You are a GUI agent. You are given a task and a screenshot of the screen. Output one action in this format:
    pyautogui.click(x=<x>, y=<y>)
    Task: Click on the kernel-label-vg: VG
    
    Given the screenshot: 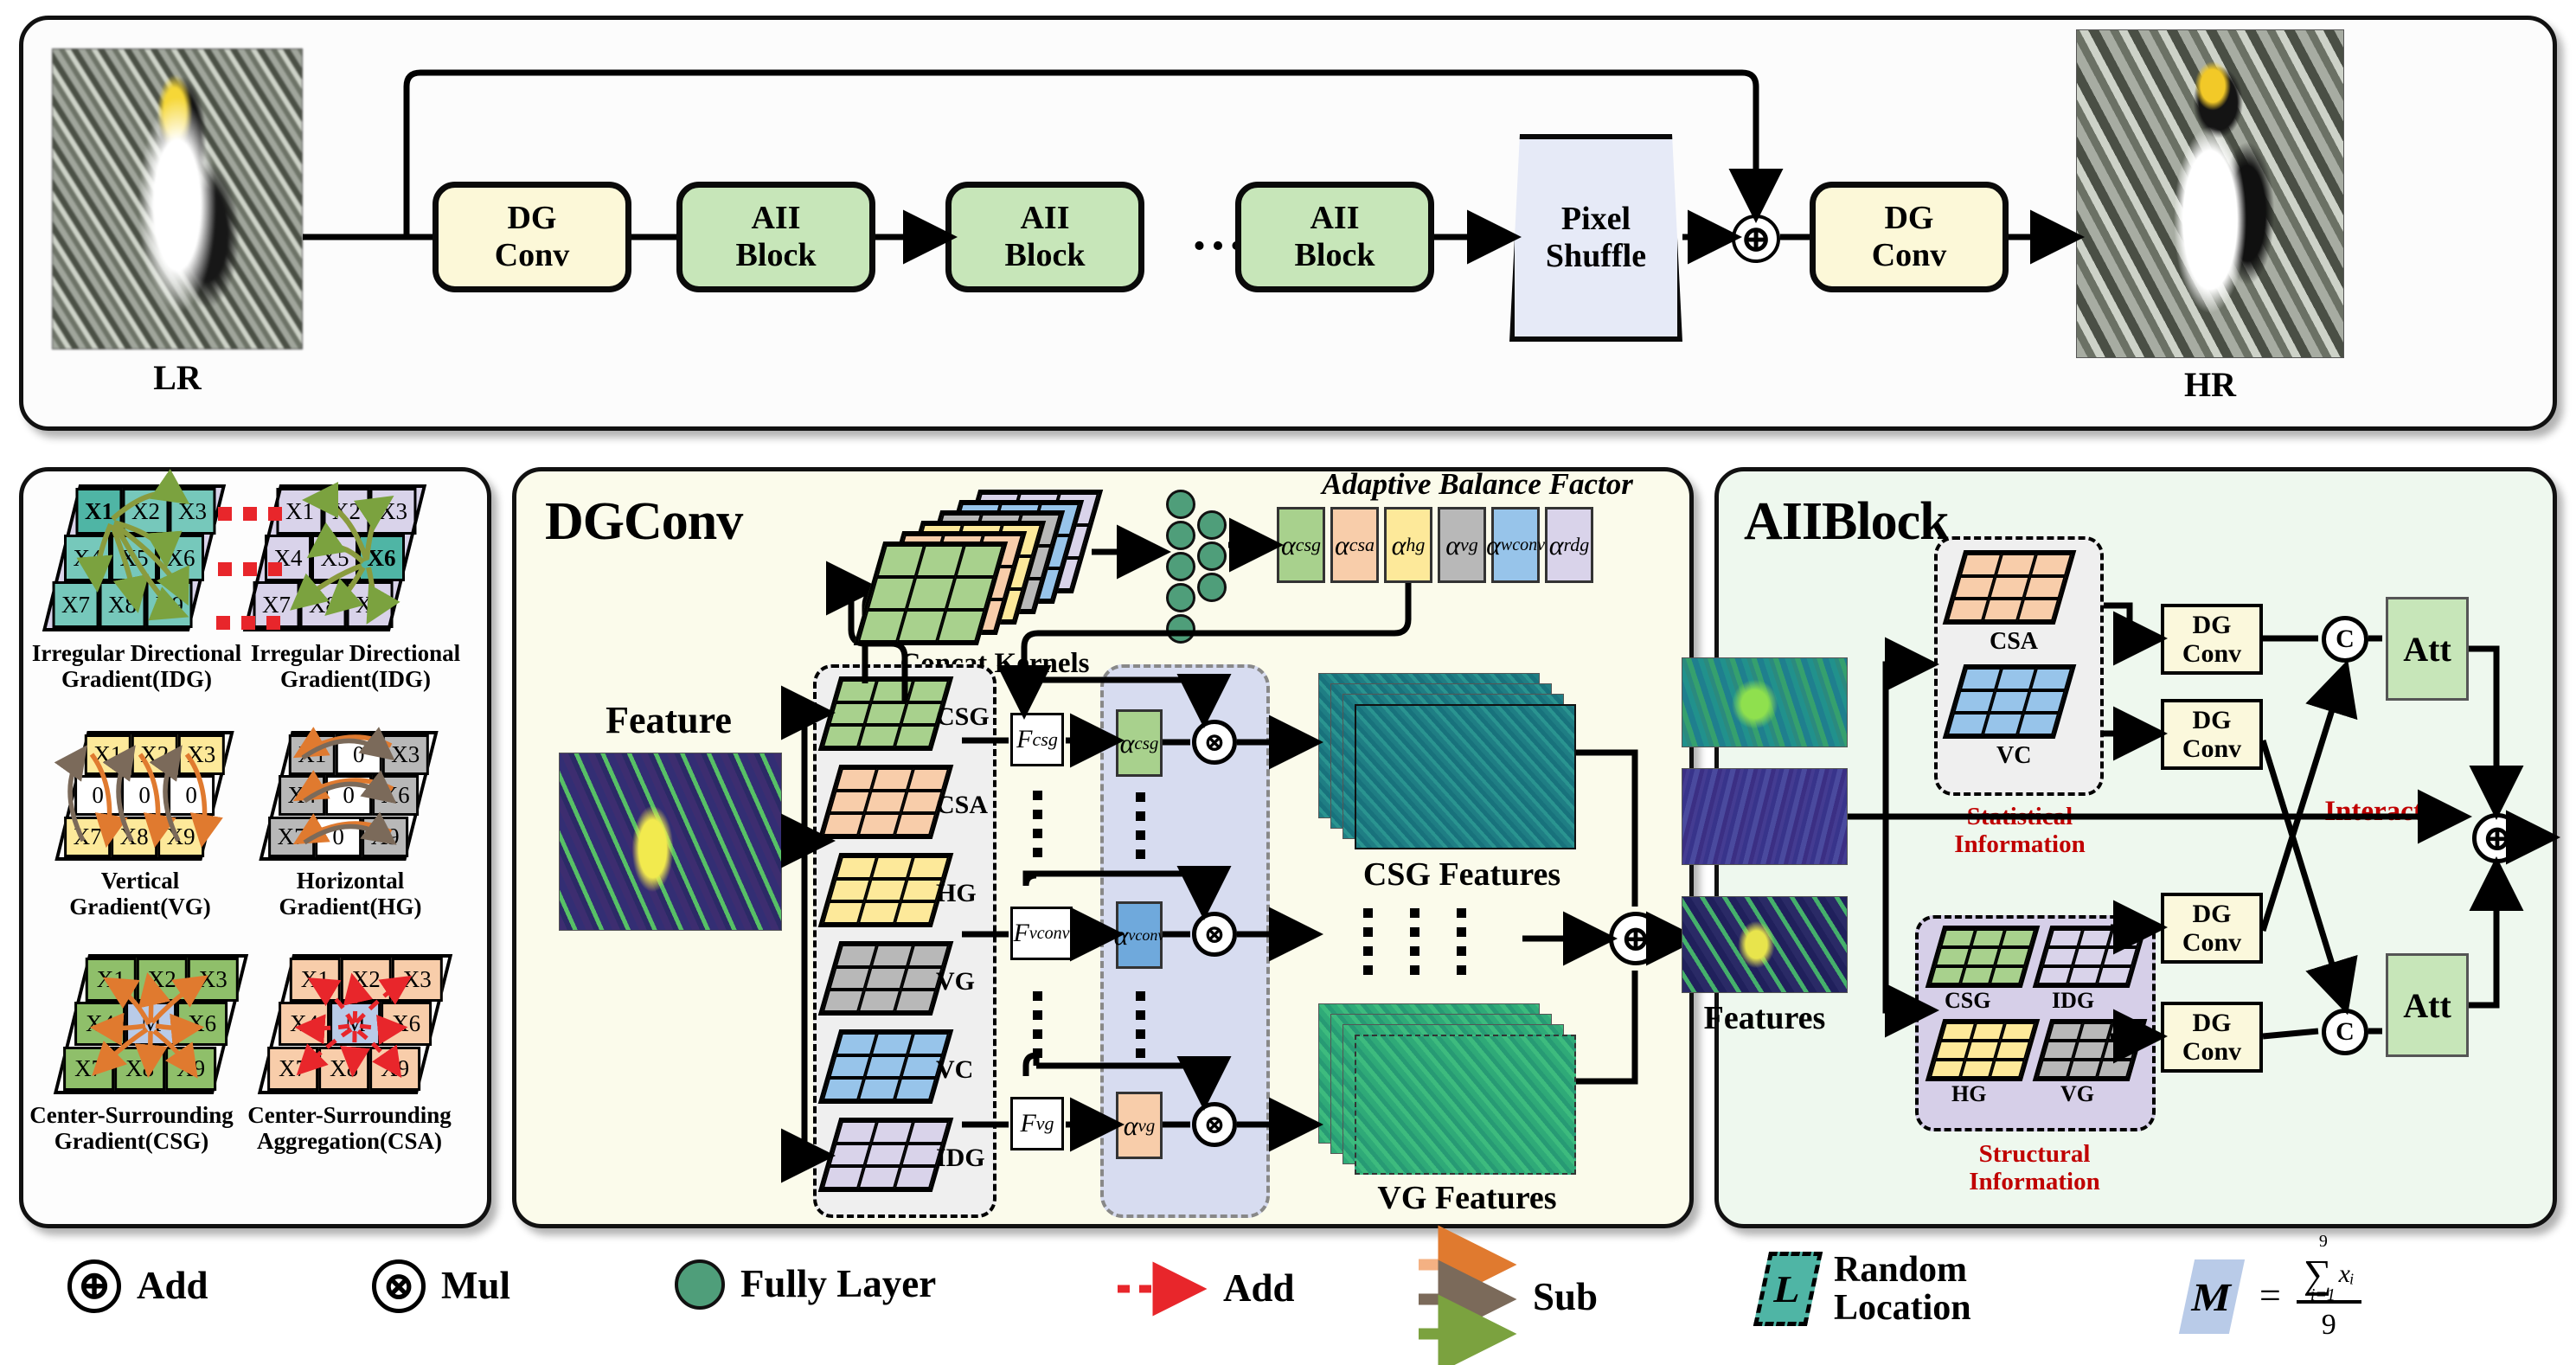 What is the action you would take?
    pyautogui.click(x=955, y=981)
    